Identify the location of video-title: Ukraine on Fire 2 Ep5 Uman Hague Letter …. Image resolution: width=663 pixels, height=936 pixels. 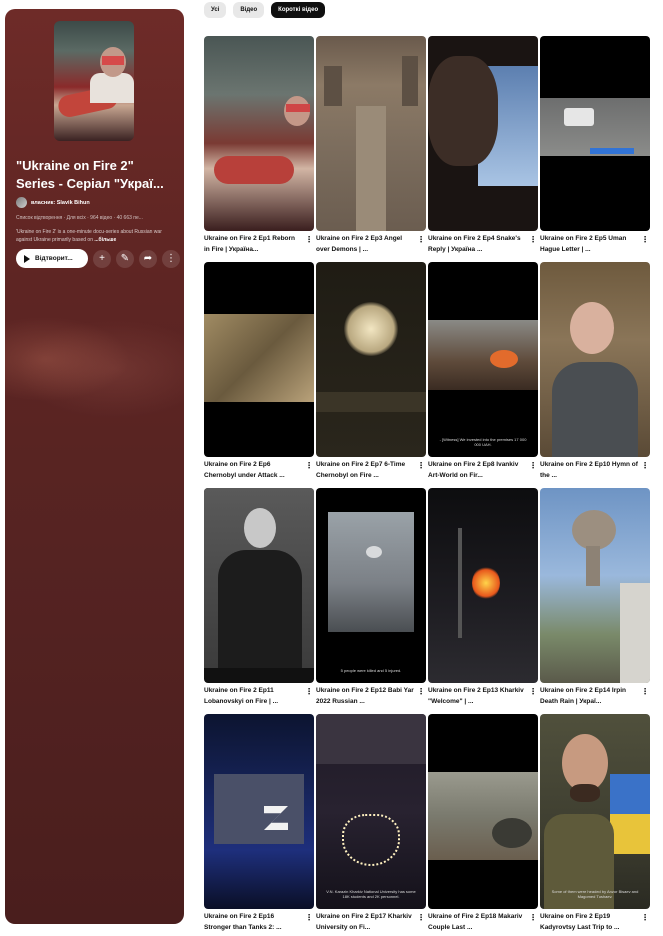
(589, 244).